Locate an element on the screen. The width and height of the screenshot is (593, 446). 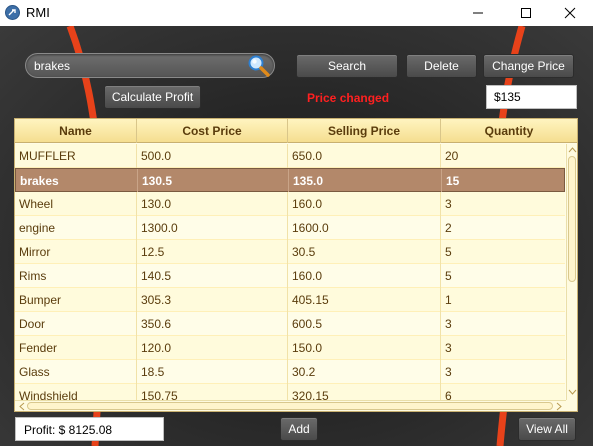
profit-display: Profit: $ 8125.08 is located at coordinates (89, 429).